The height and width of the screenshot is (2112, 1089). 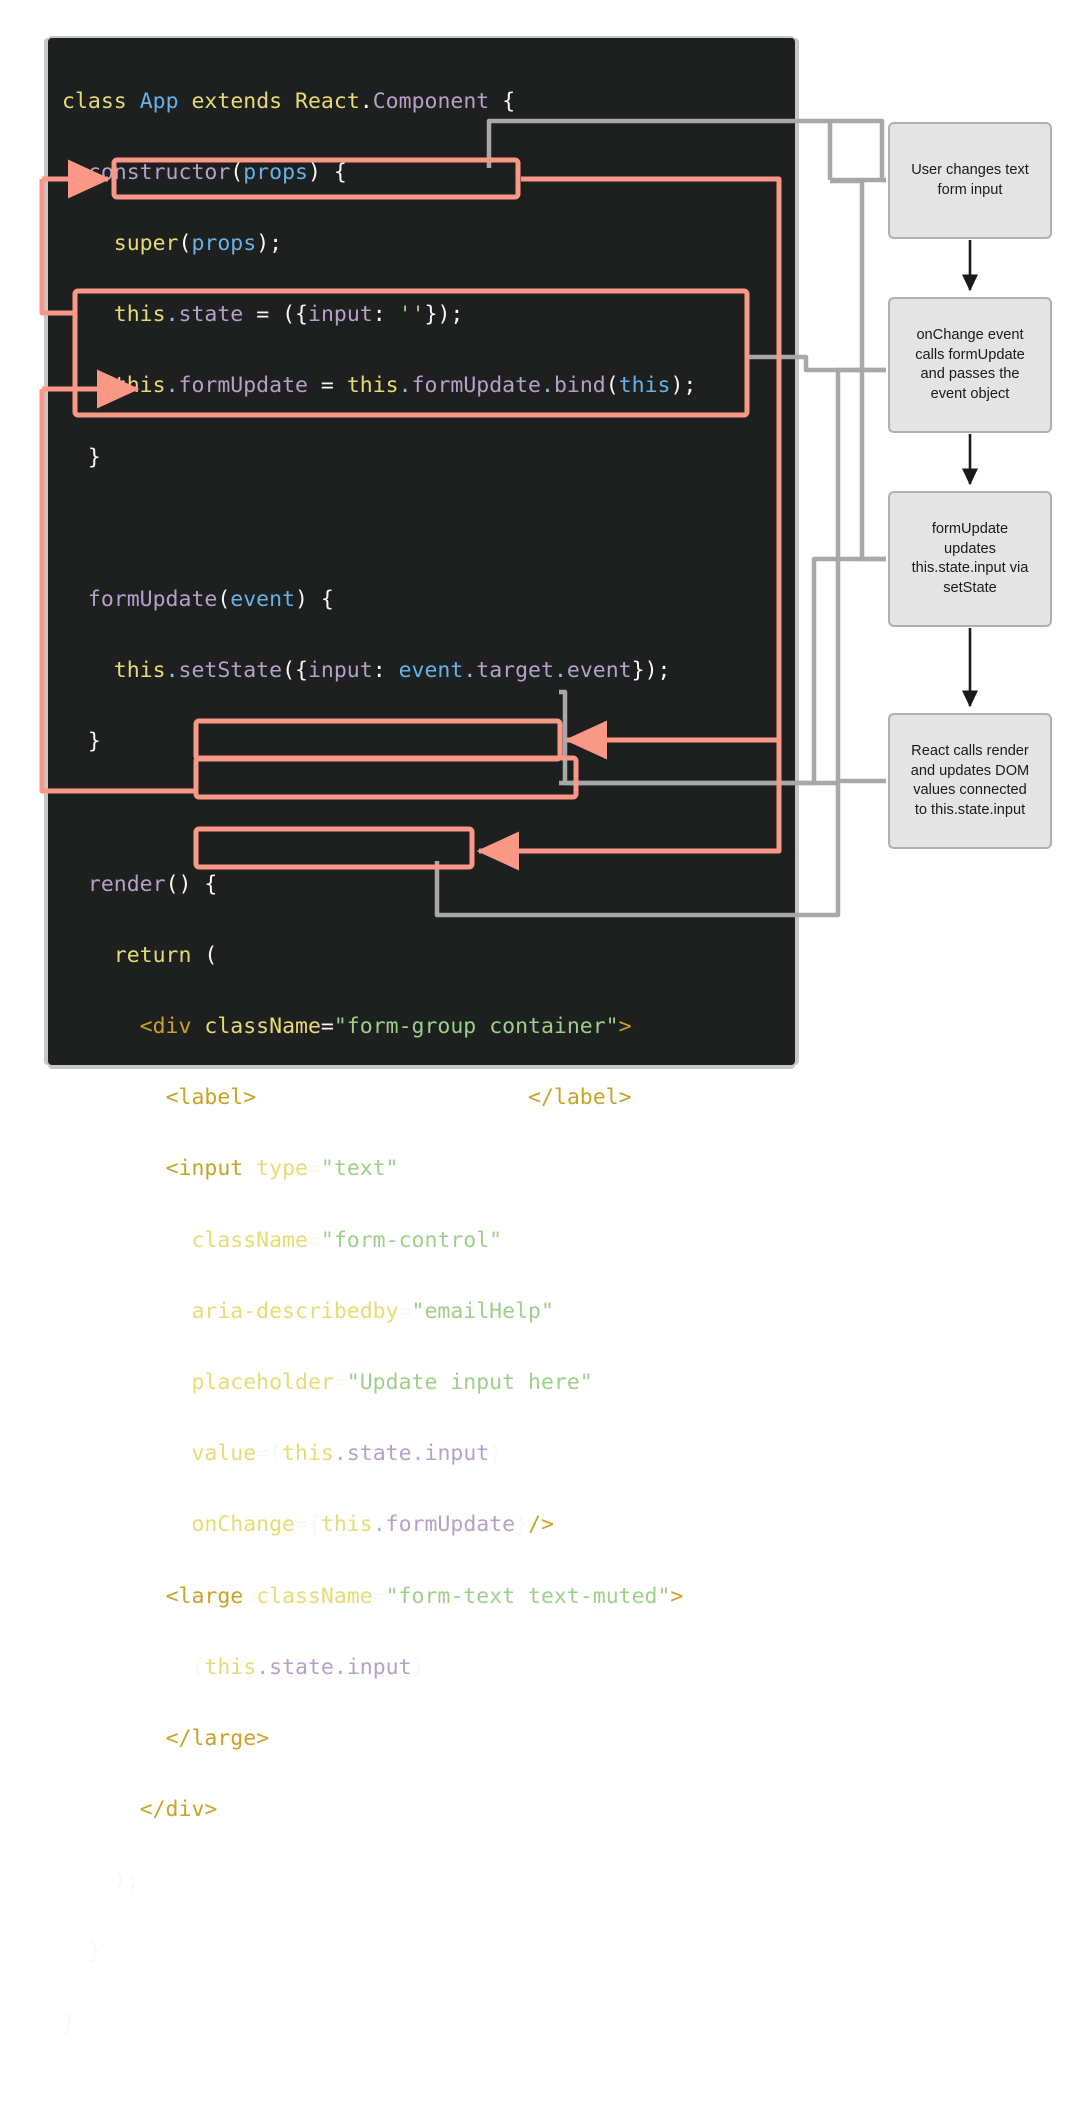 I want to click on code-line: class App extends React.Component {, so click(x=289, y=101).